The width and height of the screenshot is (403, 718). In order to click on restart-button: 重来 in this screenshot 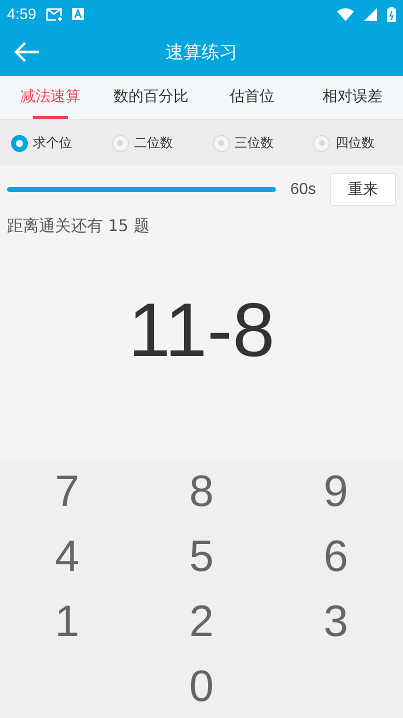, I will do `click(363, 189)`.